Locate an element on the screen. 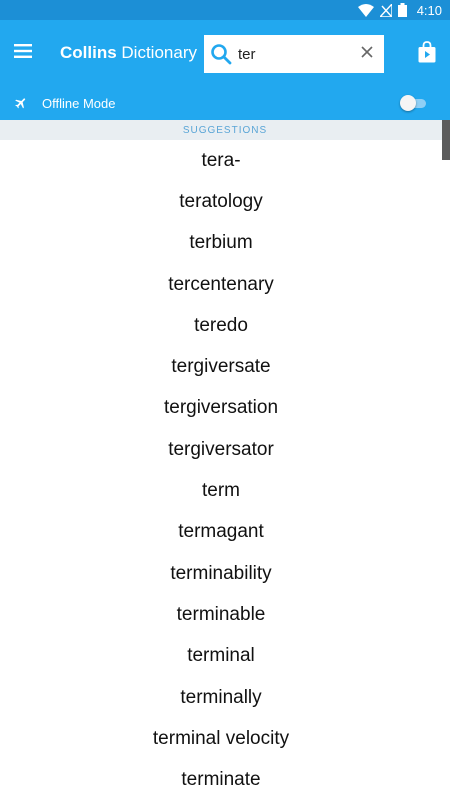 This screenshot has height=800, width=450. scrollbar-thumb is located at coordinates (446, 140).